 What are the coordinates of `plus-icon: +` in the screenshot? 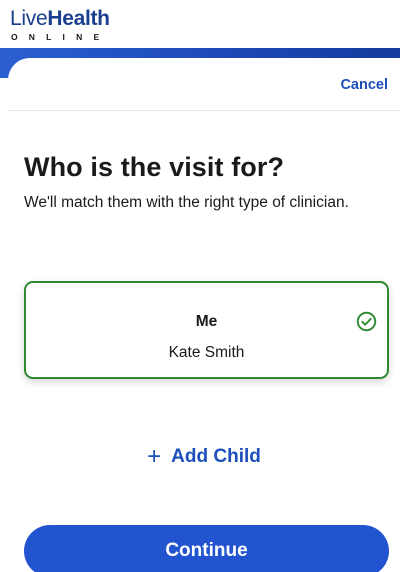 It's located at (154, 456).